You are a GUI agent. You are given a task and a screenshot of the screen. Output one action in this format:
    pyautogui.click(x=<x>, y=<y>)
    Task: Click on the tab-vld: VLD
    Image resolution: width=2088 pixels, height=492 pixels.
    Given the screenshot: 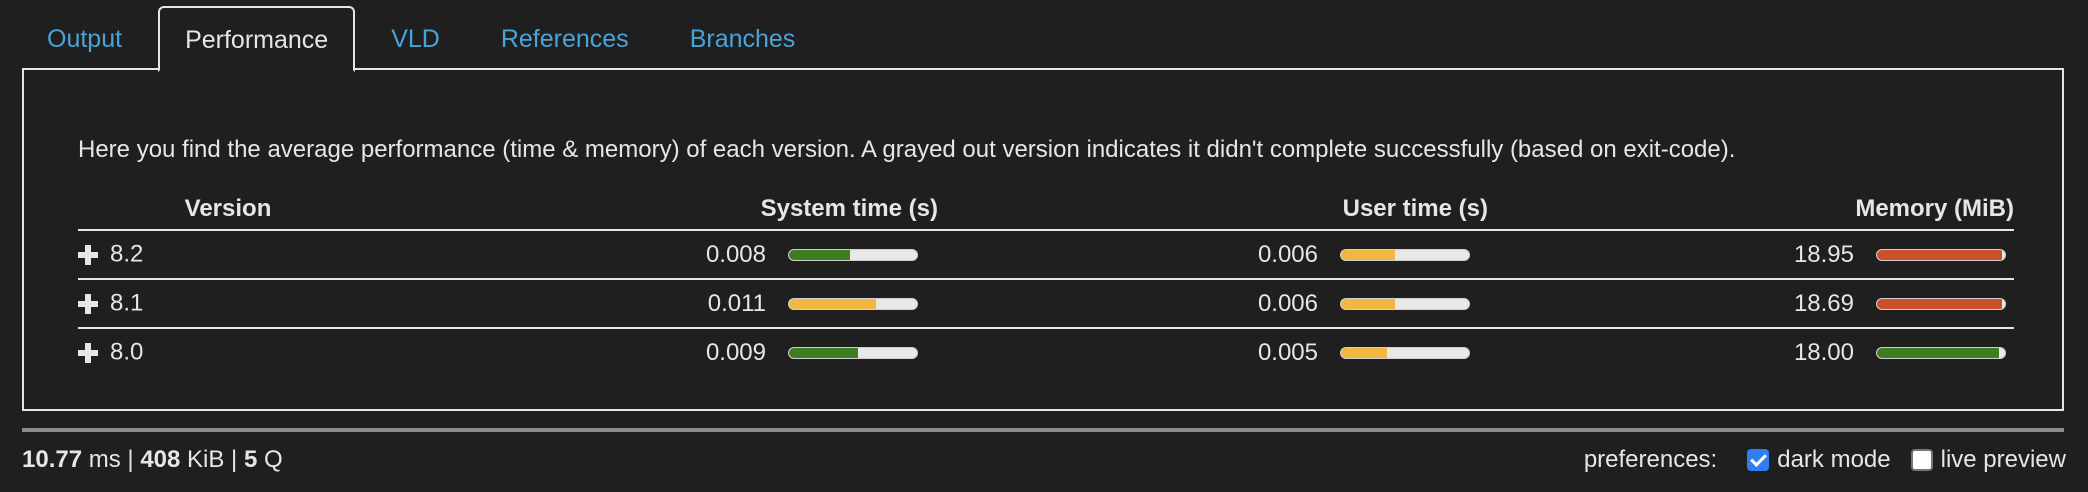 What is the action you would take?
    pyautogui.click(x=415, y=48)
    